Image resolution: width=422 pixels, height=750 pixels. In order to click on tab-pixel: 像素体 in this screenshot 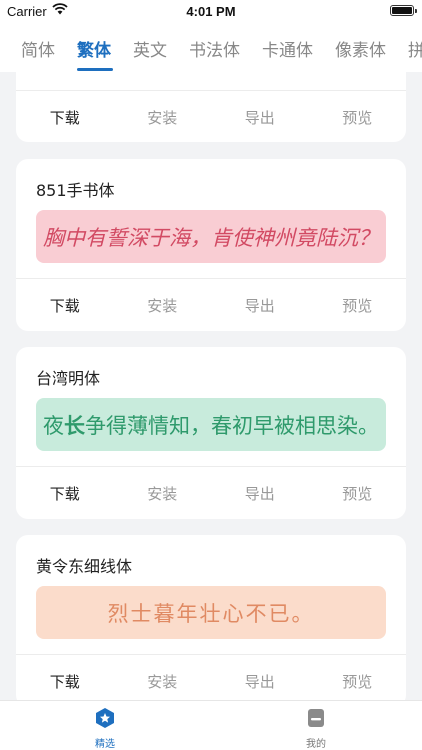, I will do `click(360, 48)`.